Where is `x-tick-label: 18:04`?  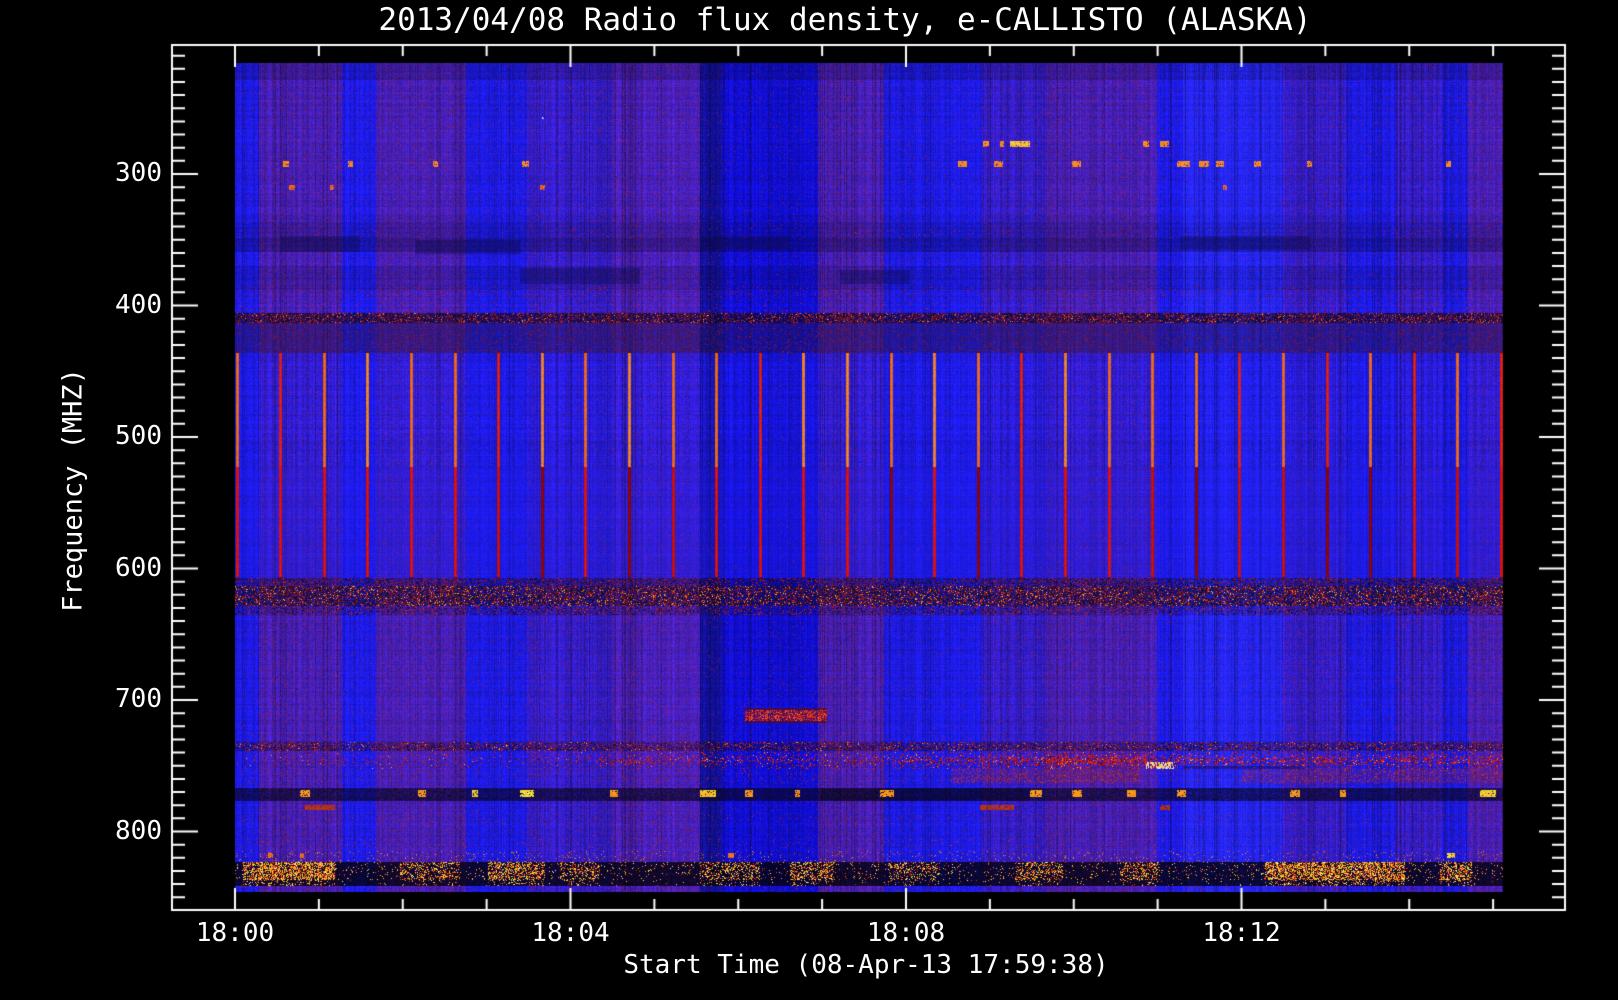 x-tick-label: 18:04 is located at coordinates (570, 933).